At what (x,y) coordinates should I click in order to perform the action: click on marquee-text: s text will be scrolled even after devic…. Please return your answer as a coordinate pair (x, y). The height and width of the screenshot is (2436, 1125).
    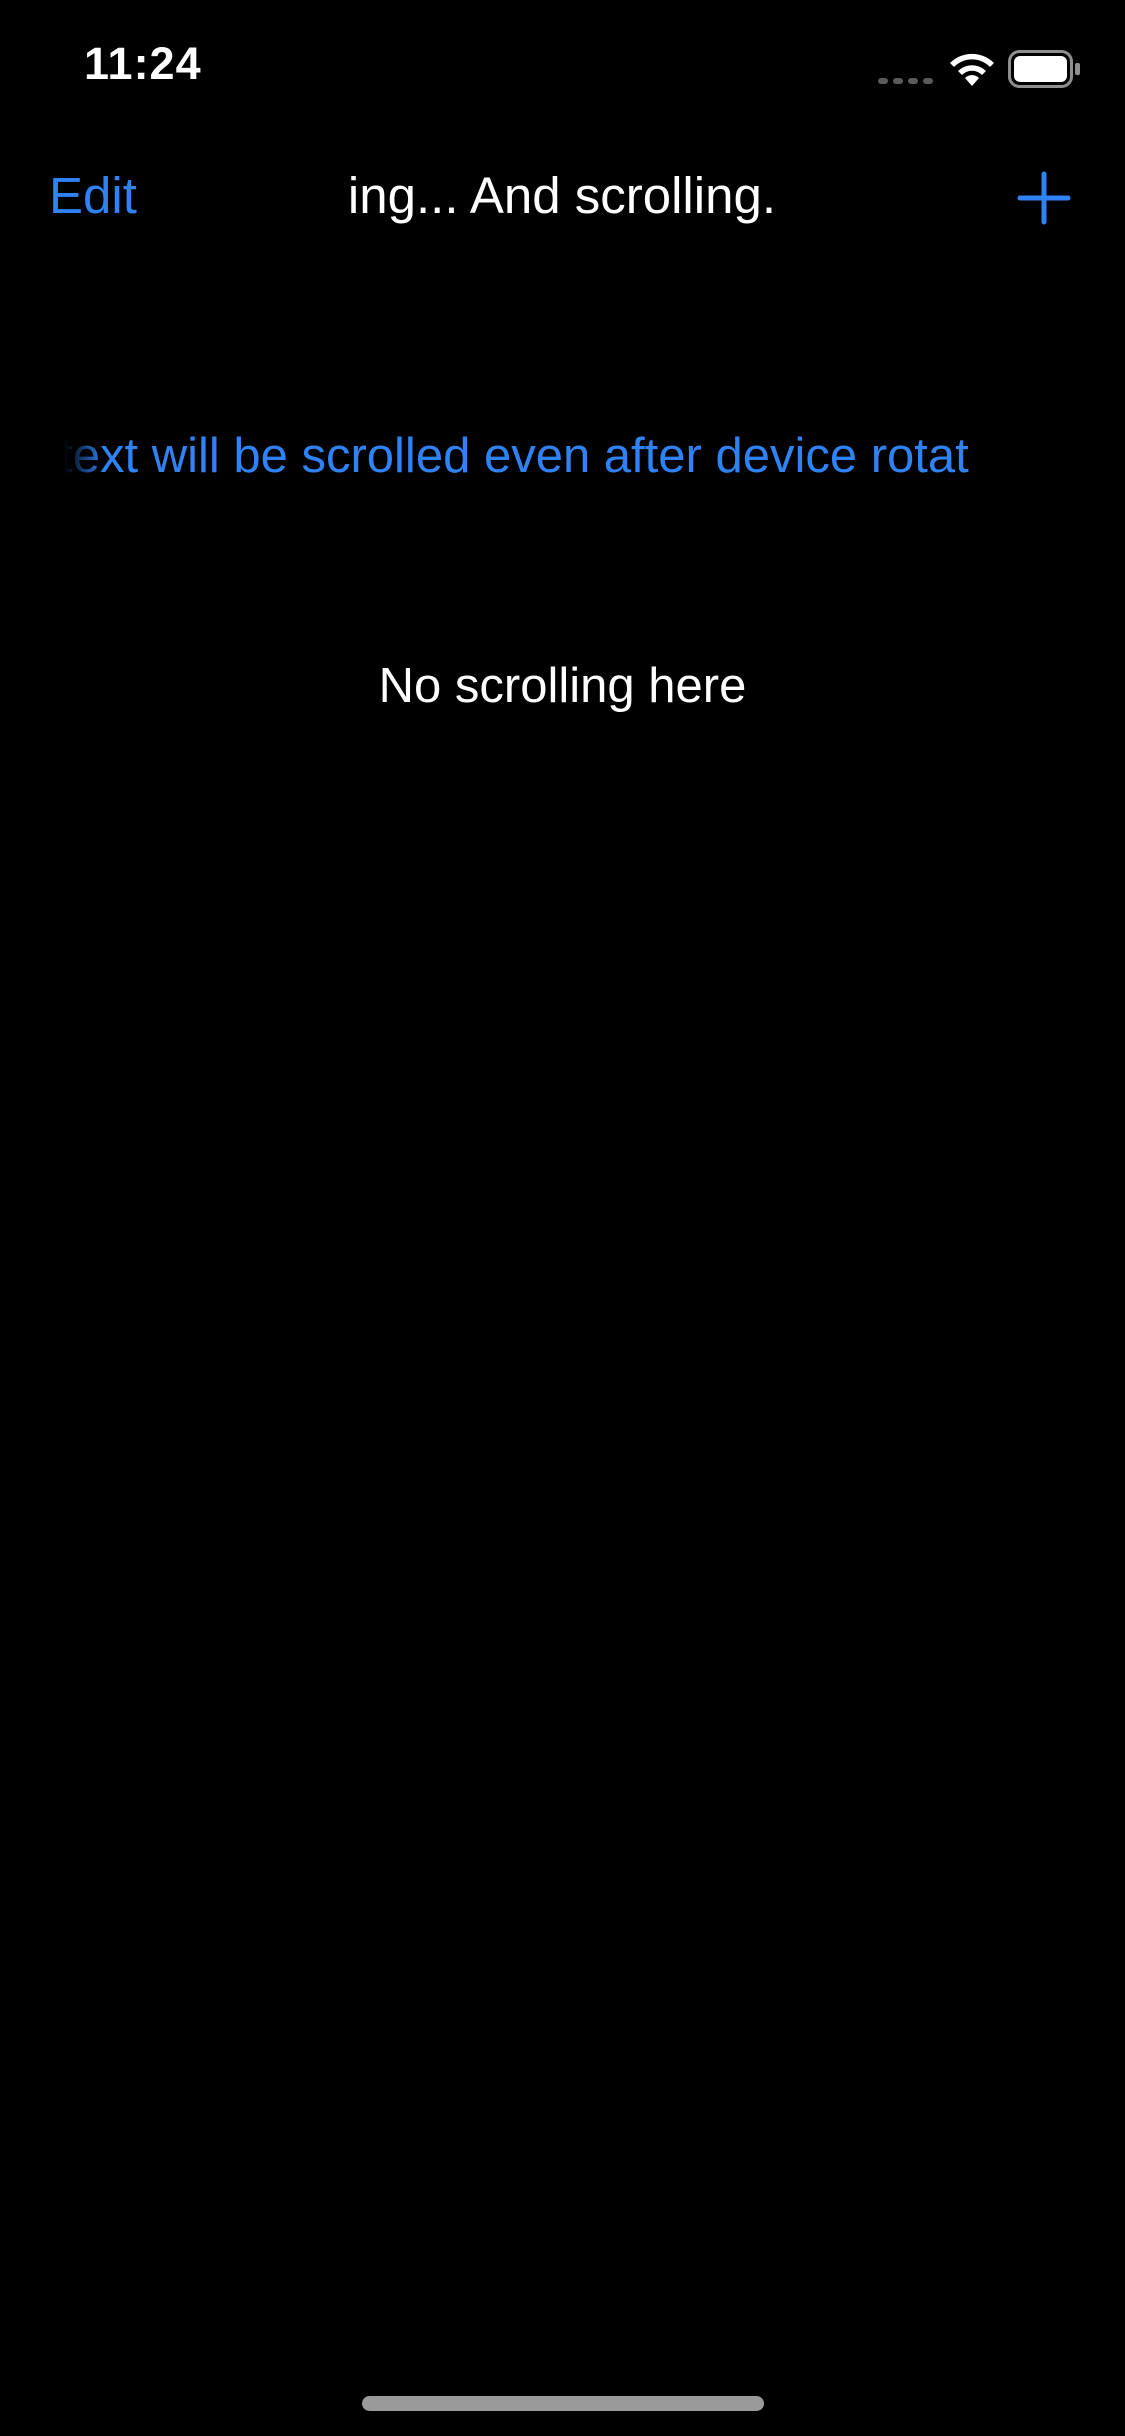
    Looking at the image, I should click on (516, 456).